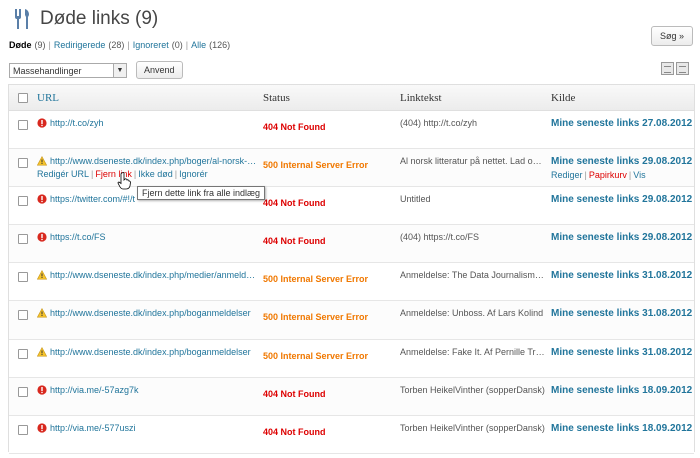 This screenshot has width=700, height=458. Describe the element at coordinates (439, 123) in the screenshot. I see `link-text: (404) http://t.co/zyh` at that location.